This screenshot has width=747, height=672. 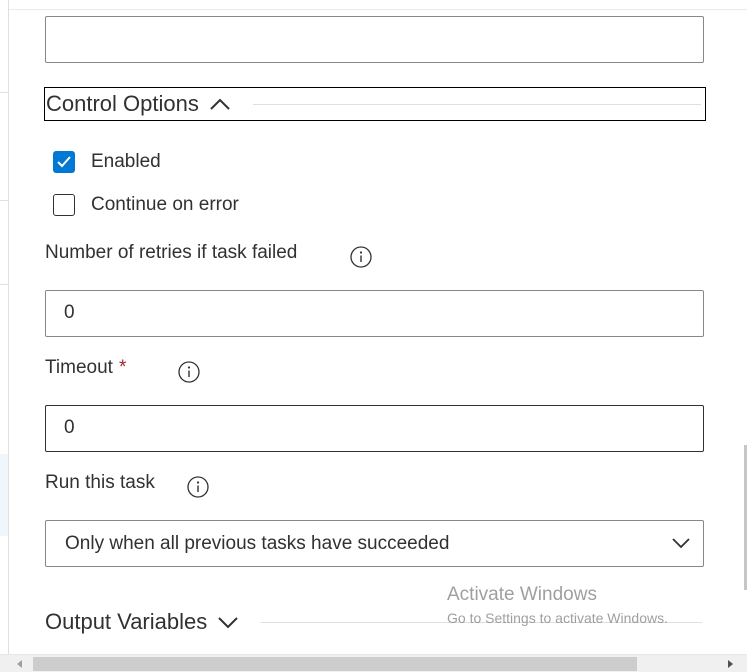 I want to click on top-divider, so click(x=378, y=9).